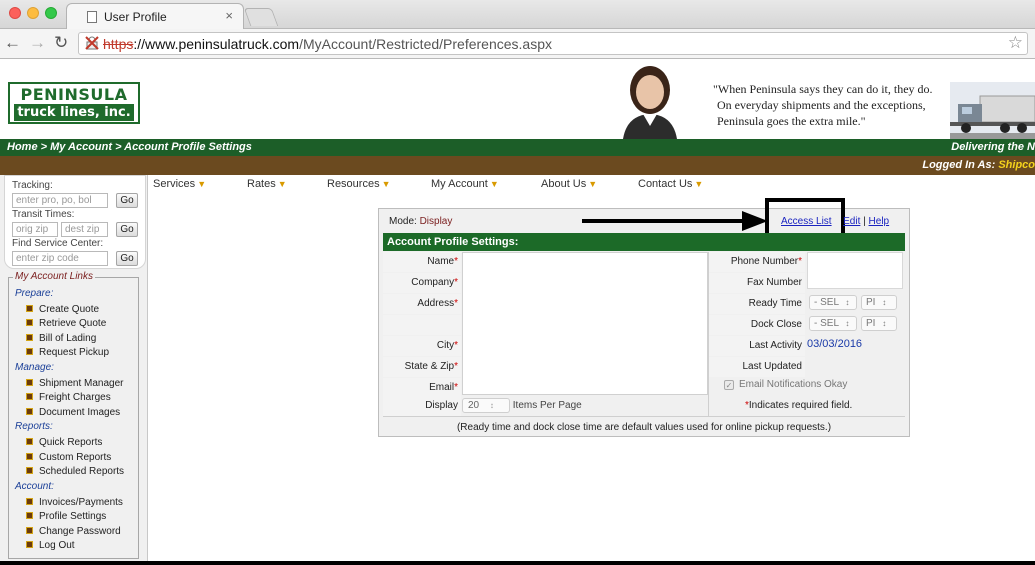 This screenshot has height=565, width=1035. Describe the element at coordinates (978, 165) in the screenshot. I see `logged-in-status: Logged In As: Shipco` at that location.